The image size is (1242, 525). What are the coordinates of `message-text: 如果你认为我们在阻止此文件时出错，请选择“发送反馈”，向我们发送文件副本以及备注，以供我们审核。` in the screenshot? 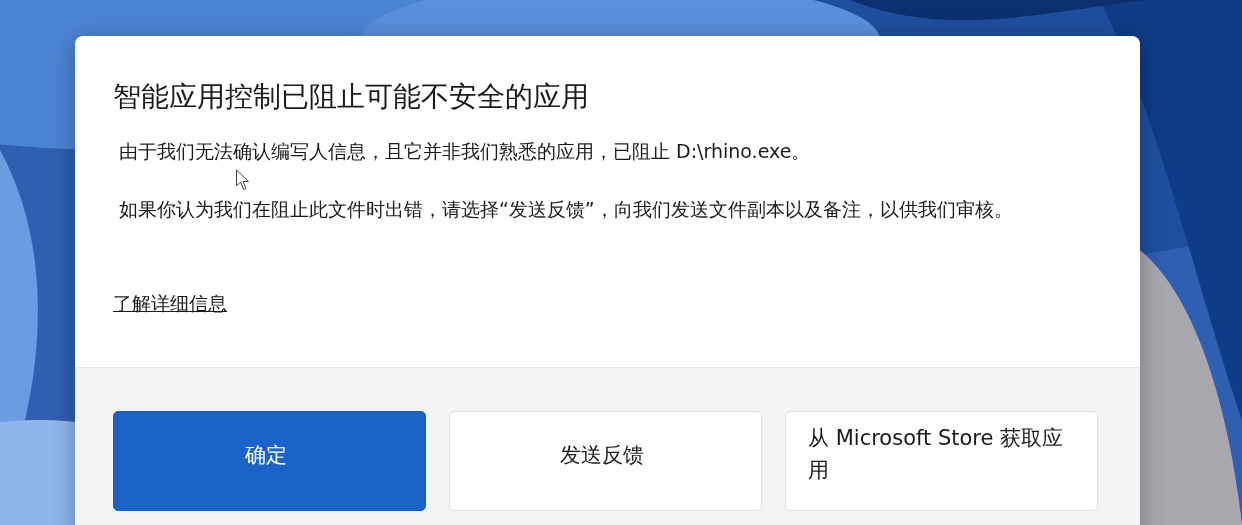 It's located at (566, 210).